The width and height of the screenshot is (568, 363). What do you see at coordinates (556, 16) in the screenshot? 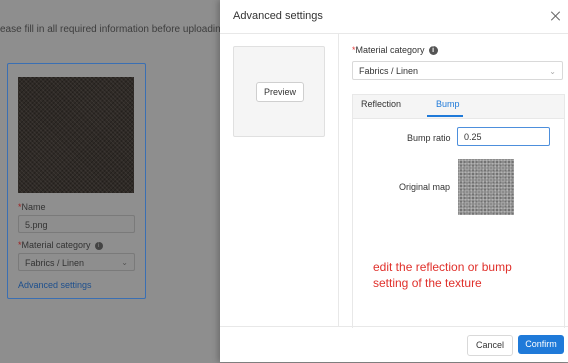
I see `close-icon` at bounding box center [556, 16].